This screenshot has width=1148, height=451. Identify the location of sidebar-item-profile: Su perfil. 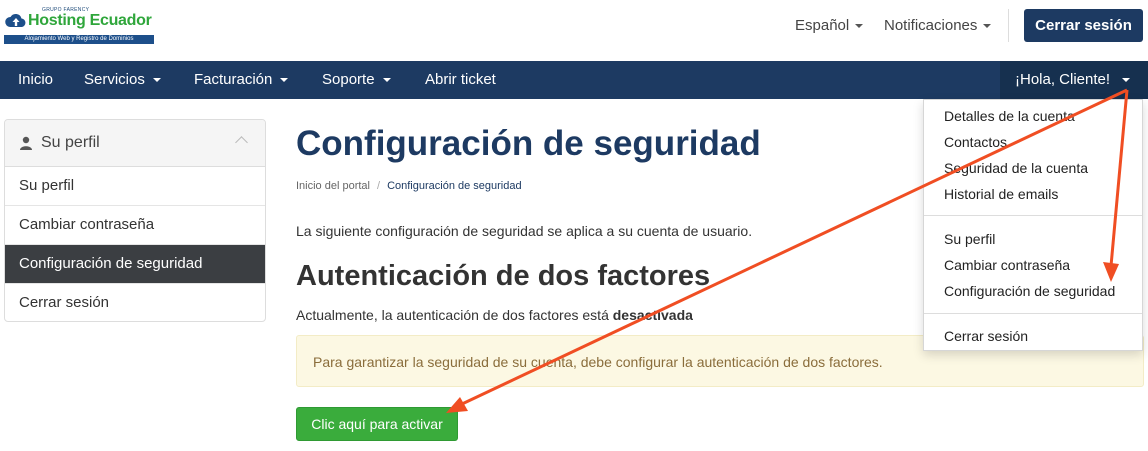
(135, 186).